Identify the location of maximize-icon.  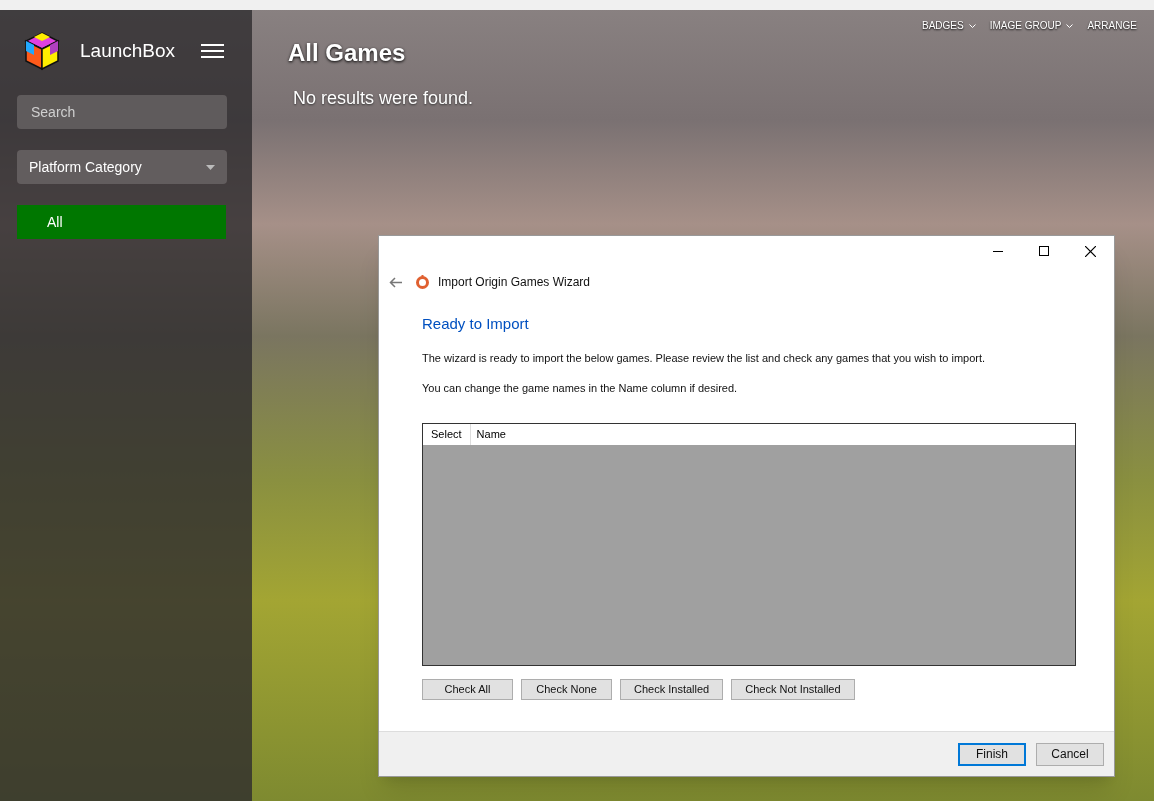
(1044, 251).